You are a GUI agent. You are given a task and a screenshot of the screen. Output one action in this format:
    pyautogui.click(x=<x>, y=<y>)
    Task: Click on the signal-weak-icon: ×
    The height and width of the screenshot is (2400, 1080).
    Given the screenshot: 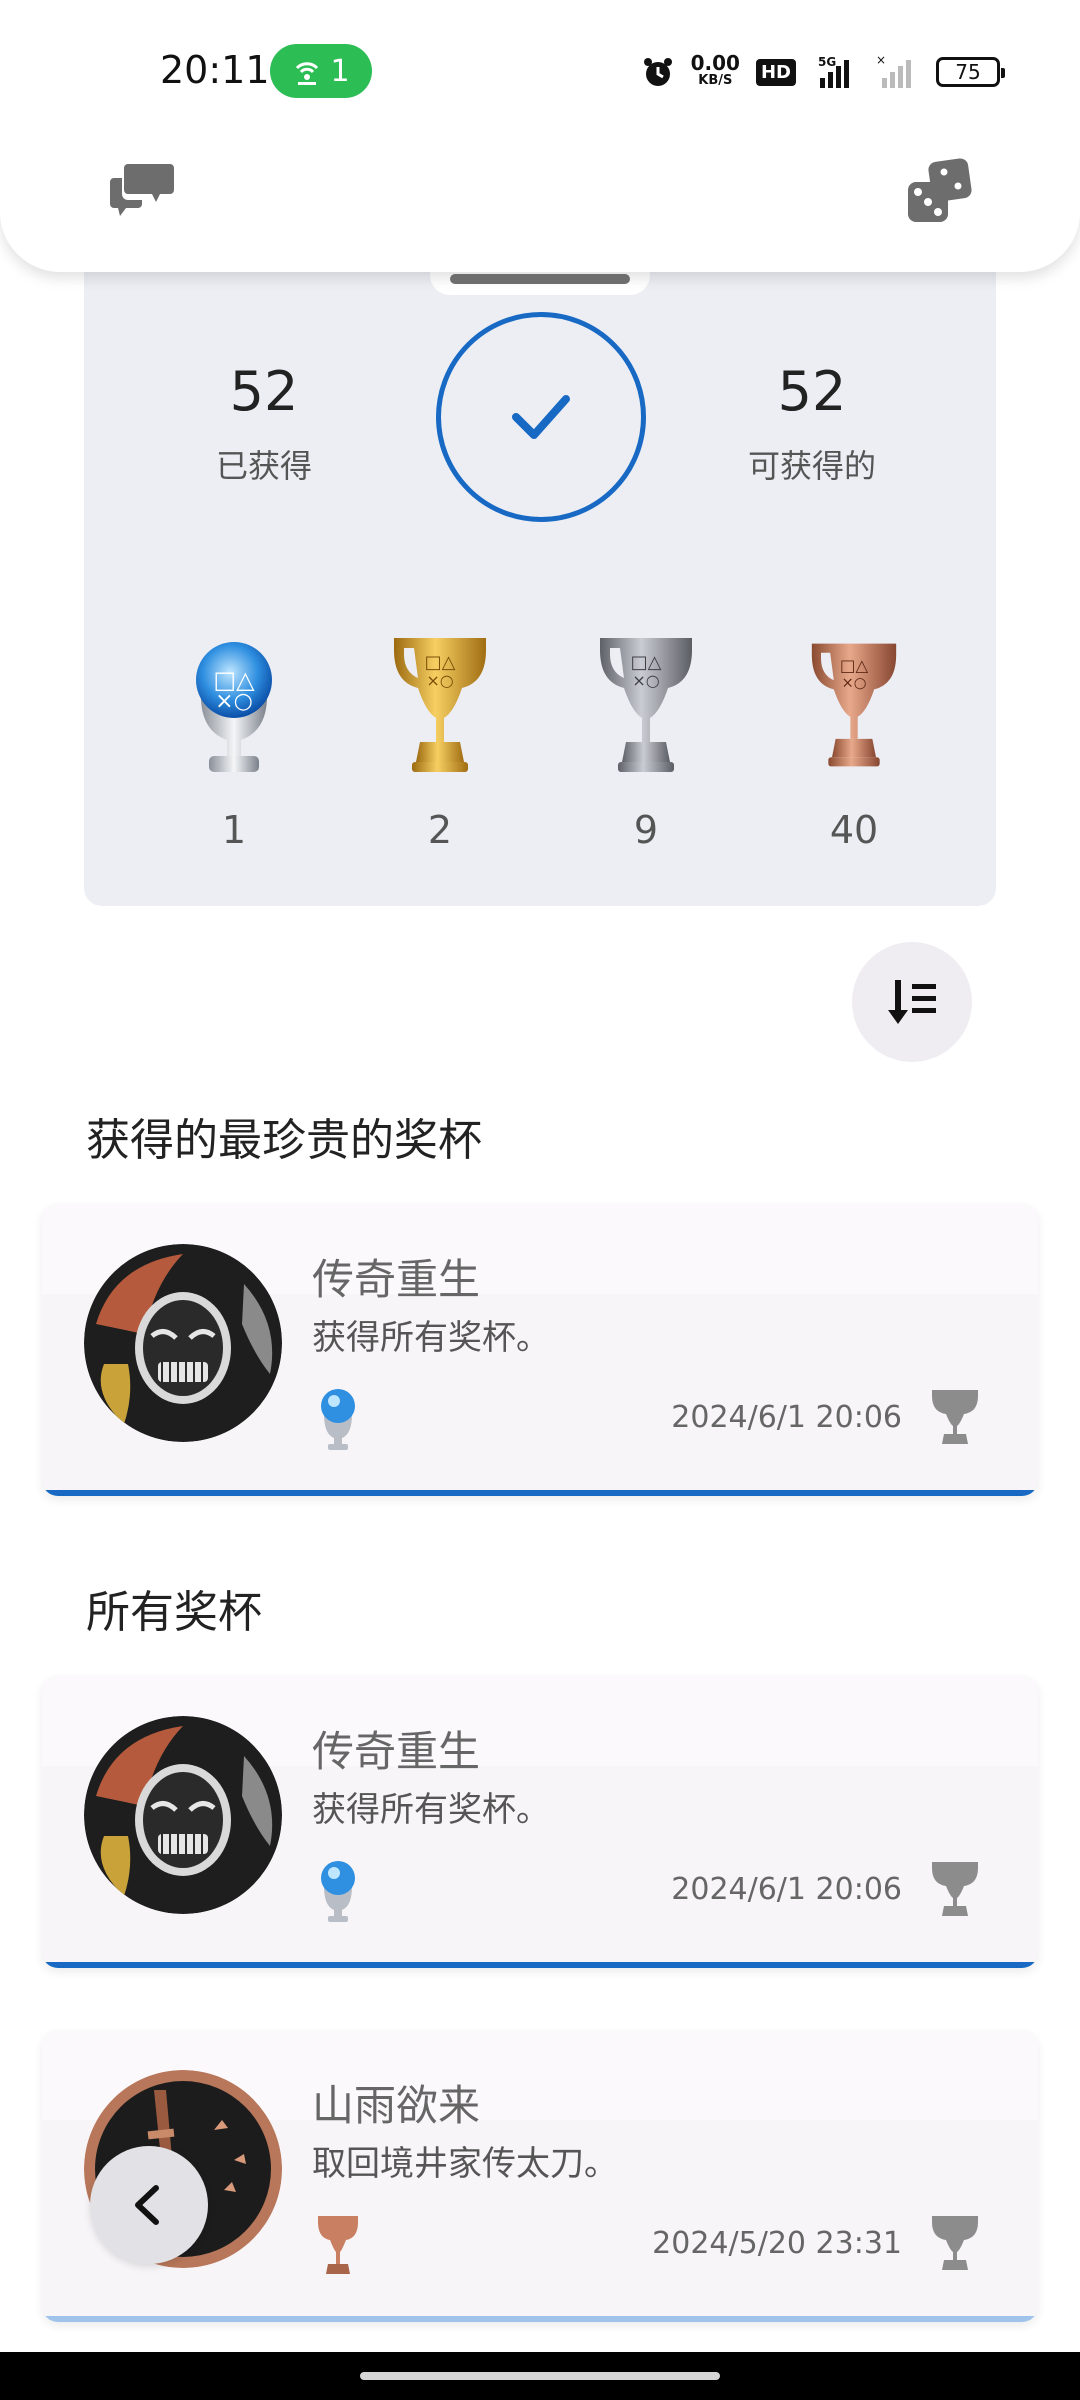 What is the action you would take?
    pyautogui.click(x=893, y=71)
    